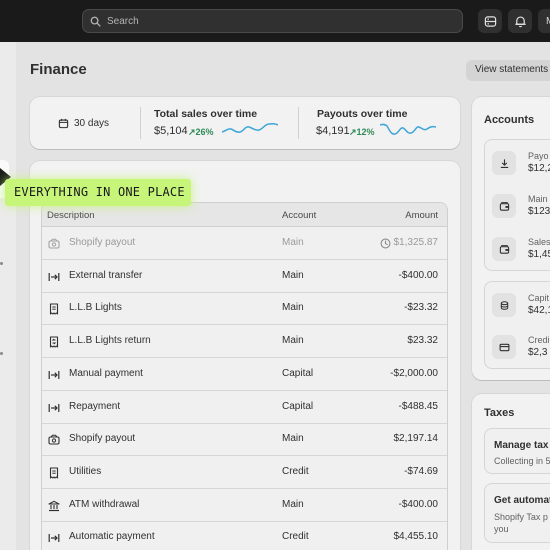 This screenshot has width=550, height=550. What do you see at coordinates (95, 406) in the screenshot?
I see `row-description: Repayment` at bounding box center [95, 406].